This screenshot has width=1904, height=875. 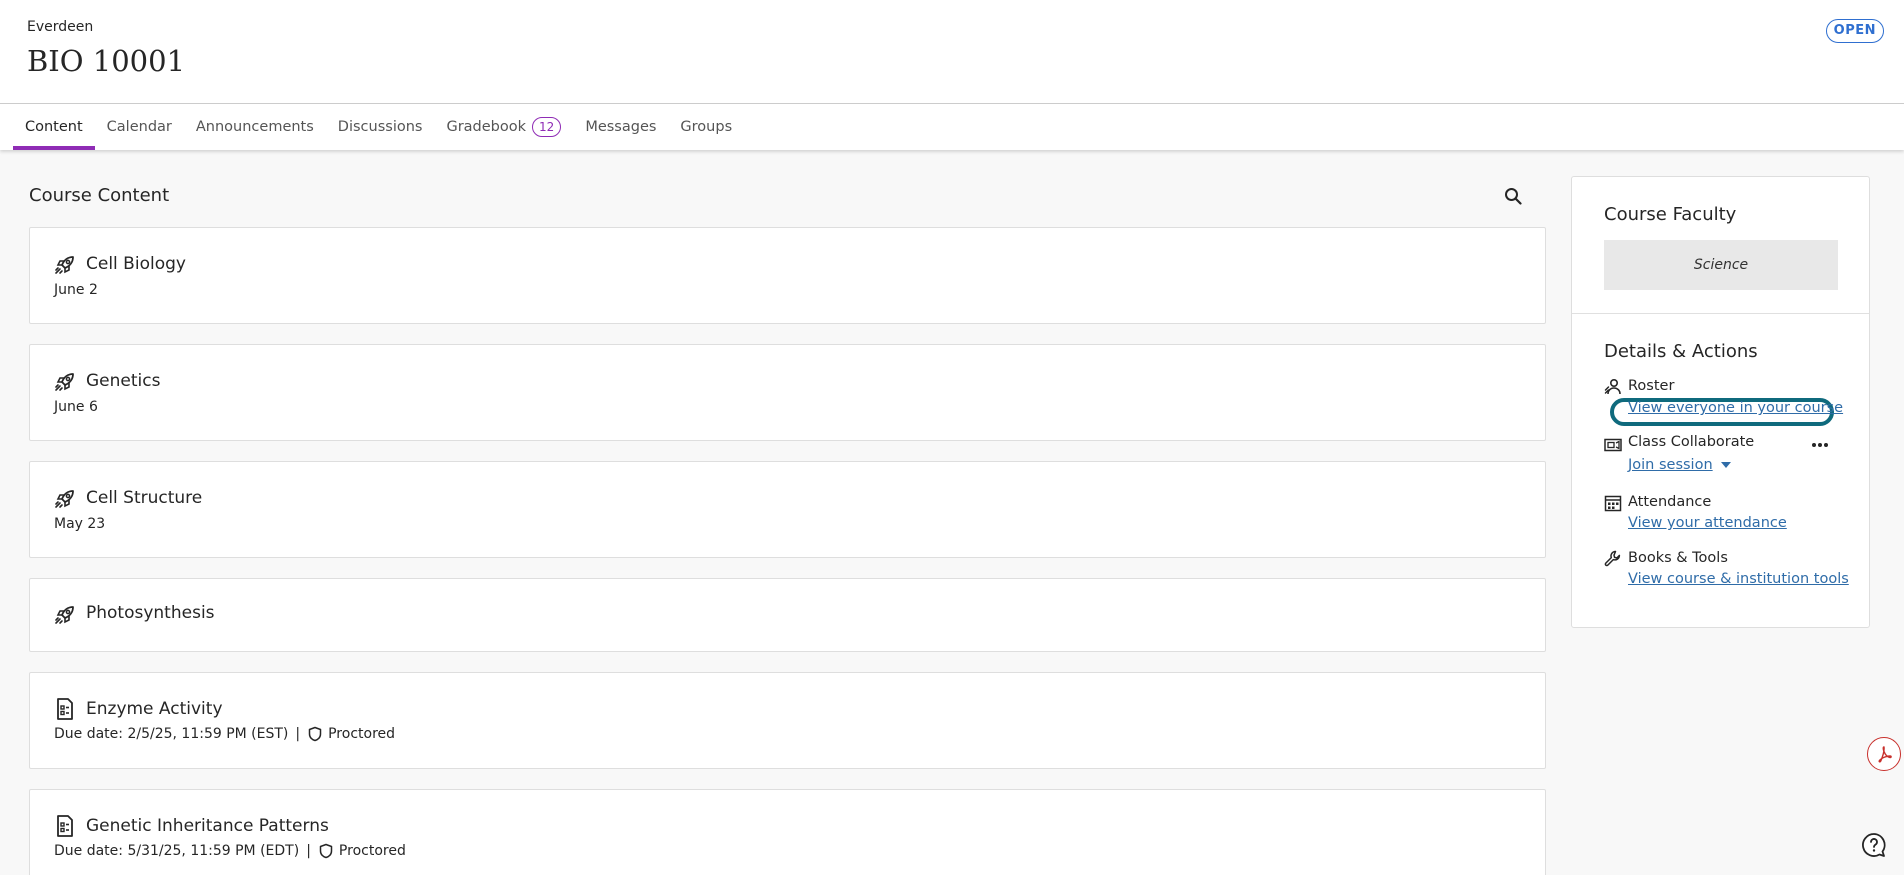 I want to click on pdf-button, so click(x=1884, y=754).